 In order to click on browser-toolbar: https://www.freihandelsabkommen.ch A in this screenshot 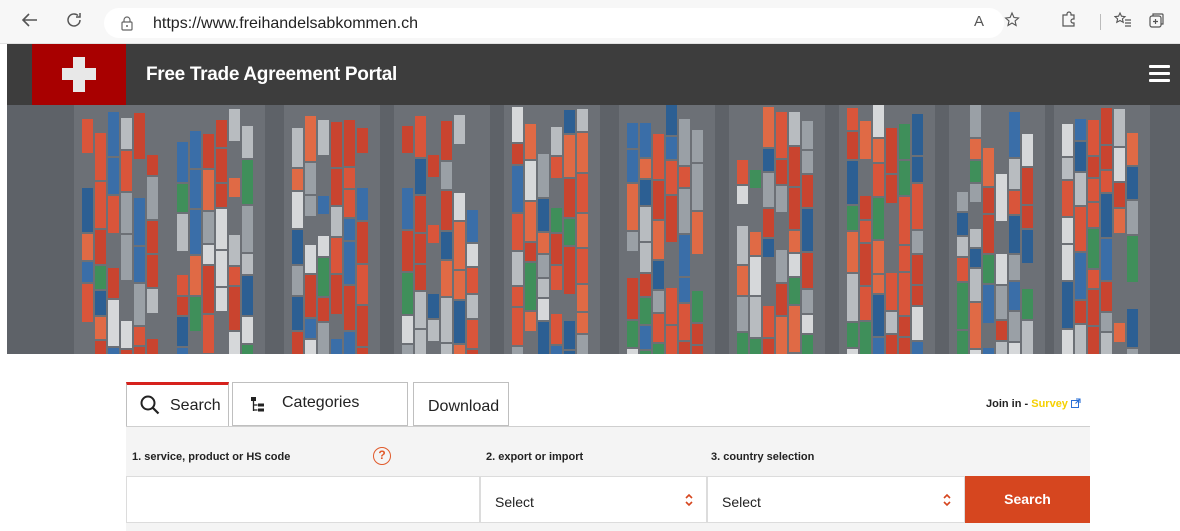, I will do `click(590, 22)`.